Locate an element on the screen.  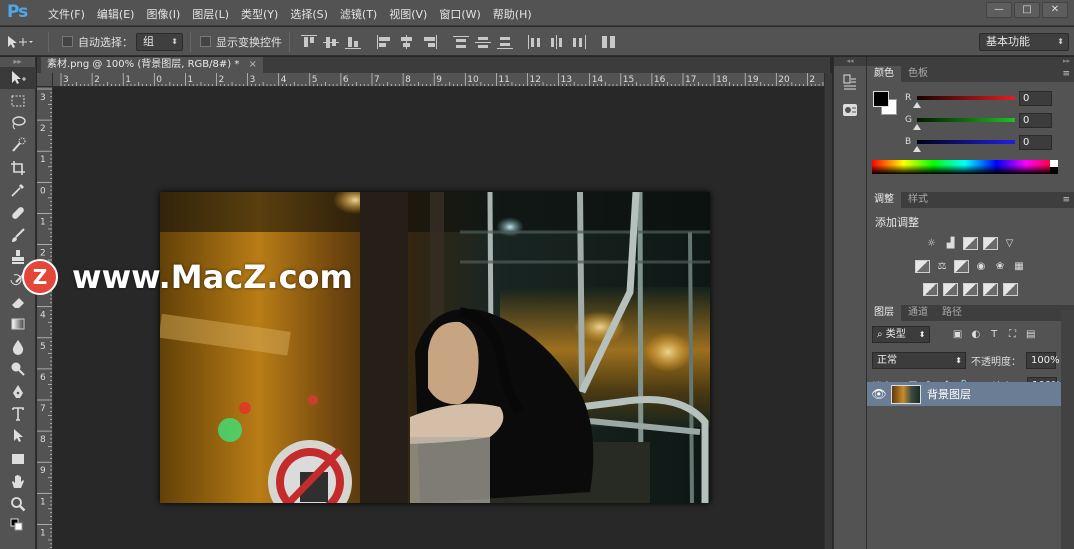
pen-tool-icon is located at coordinates (18, 391).